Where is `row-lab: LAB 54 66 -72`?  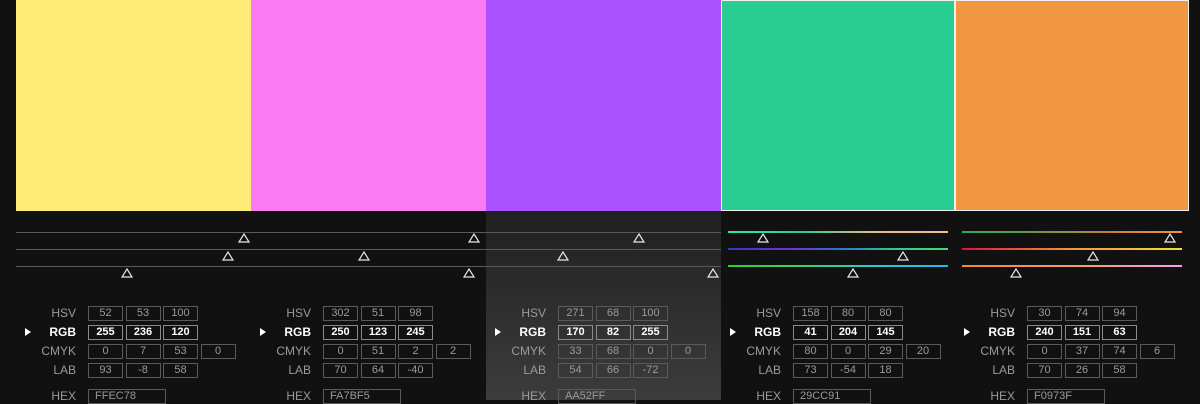 row-lab: LAB 54 66 -72 is located at coordinates (603, 370).